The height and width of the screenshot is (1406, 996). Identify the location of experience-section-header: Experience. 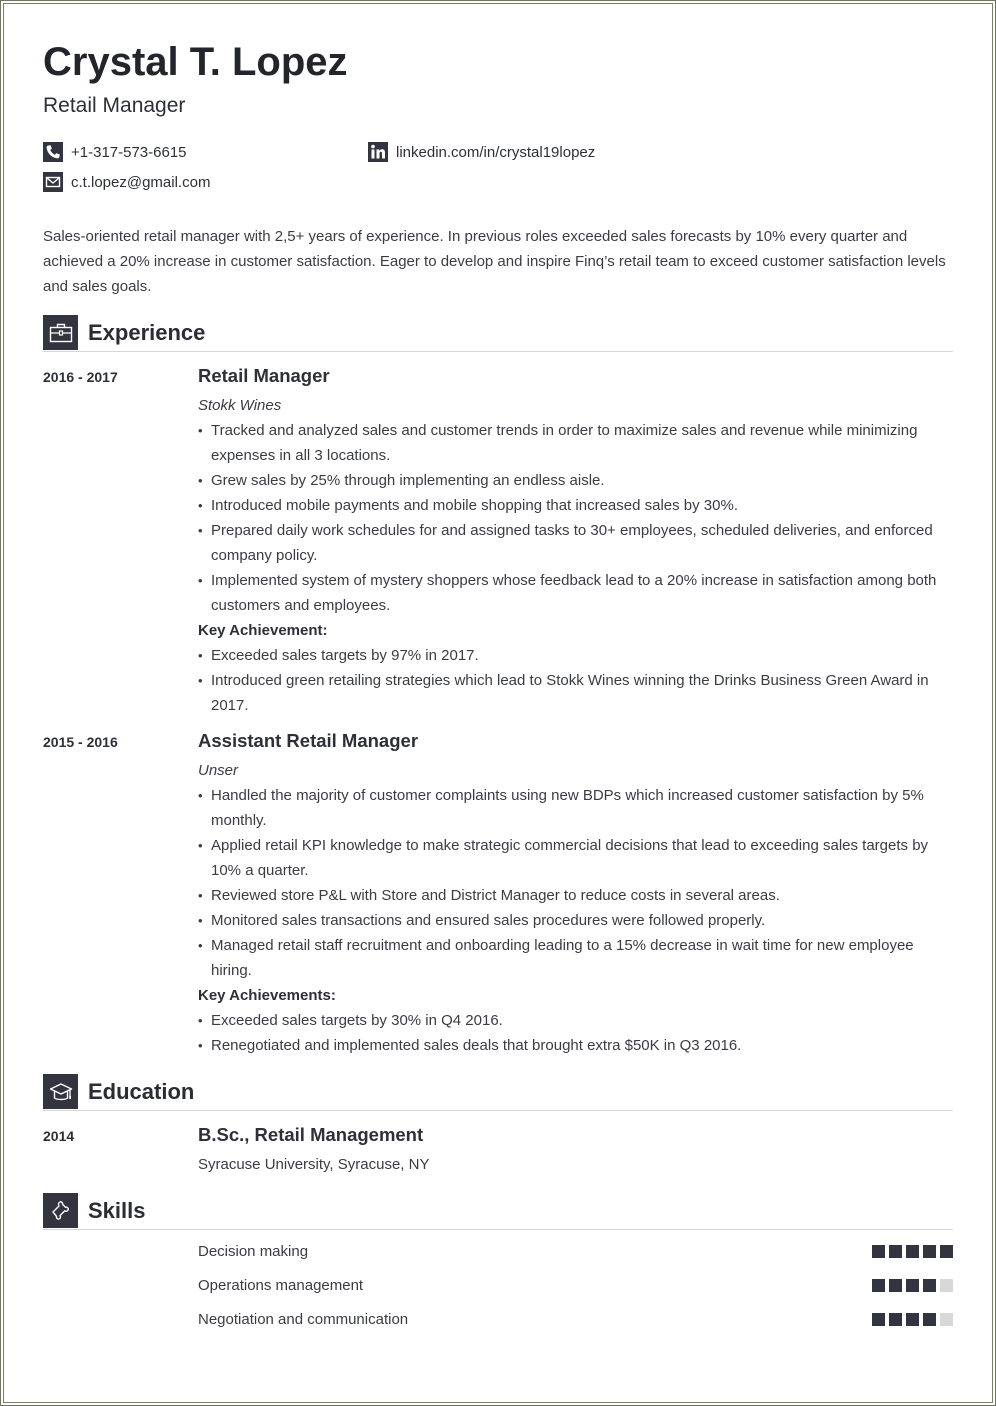
(498, 333).